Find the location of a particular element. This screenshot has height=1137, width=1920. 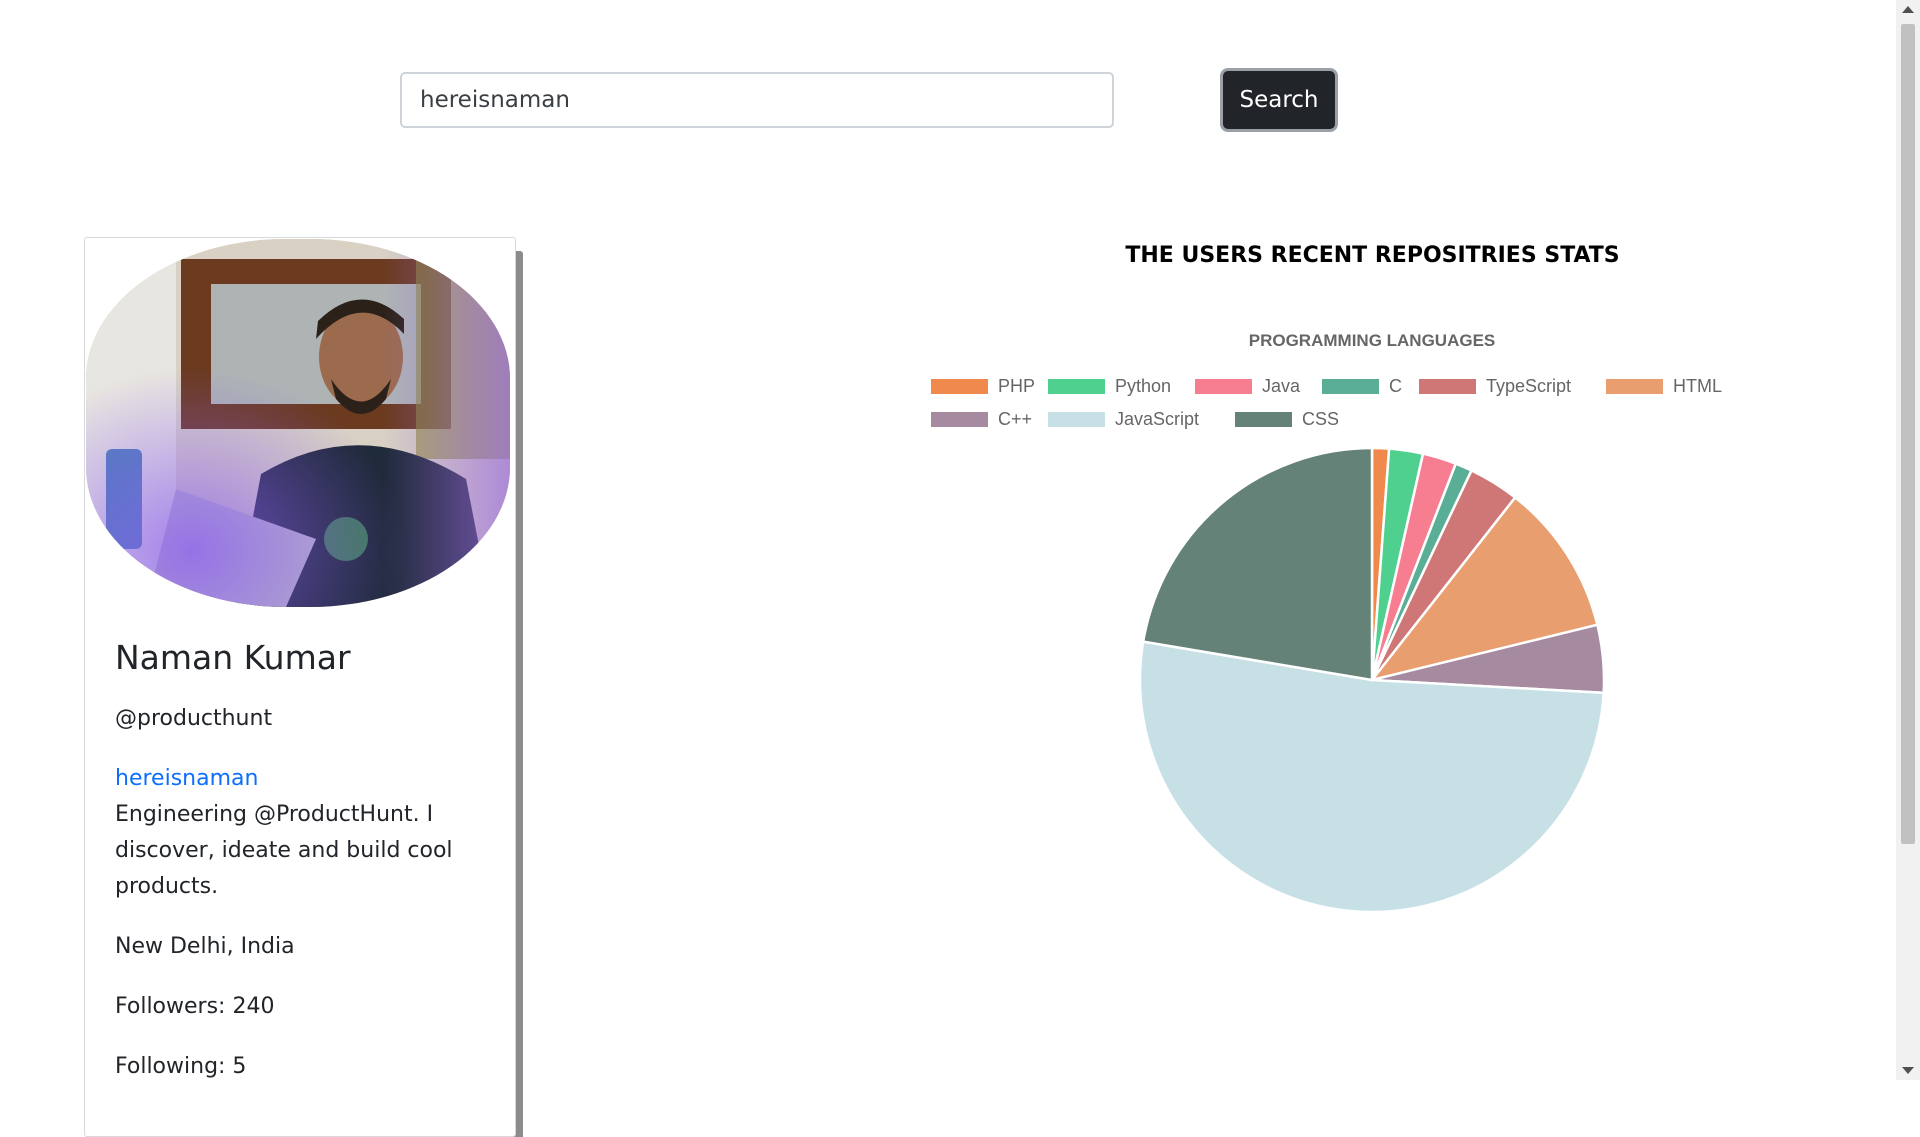

scroll-down-icon is located at coordinates (1908, 1070).